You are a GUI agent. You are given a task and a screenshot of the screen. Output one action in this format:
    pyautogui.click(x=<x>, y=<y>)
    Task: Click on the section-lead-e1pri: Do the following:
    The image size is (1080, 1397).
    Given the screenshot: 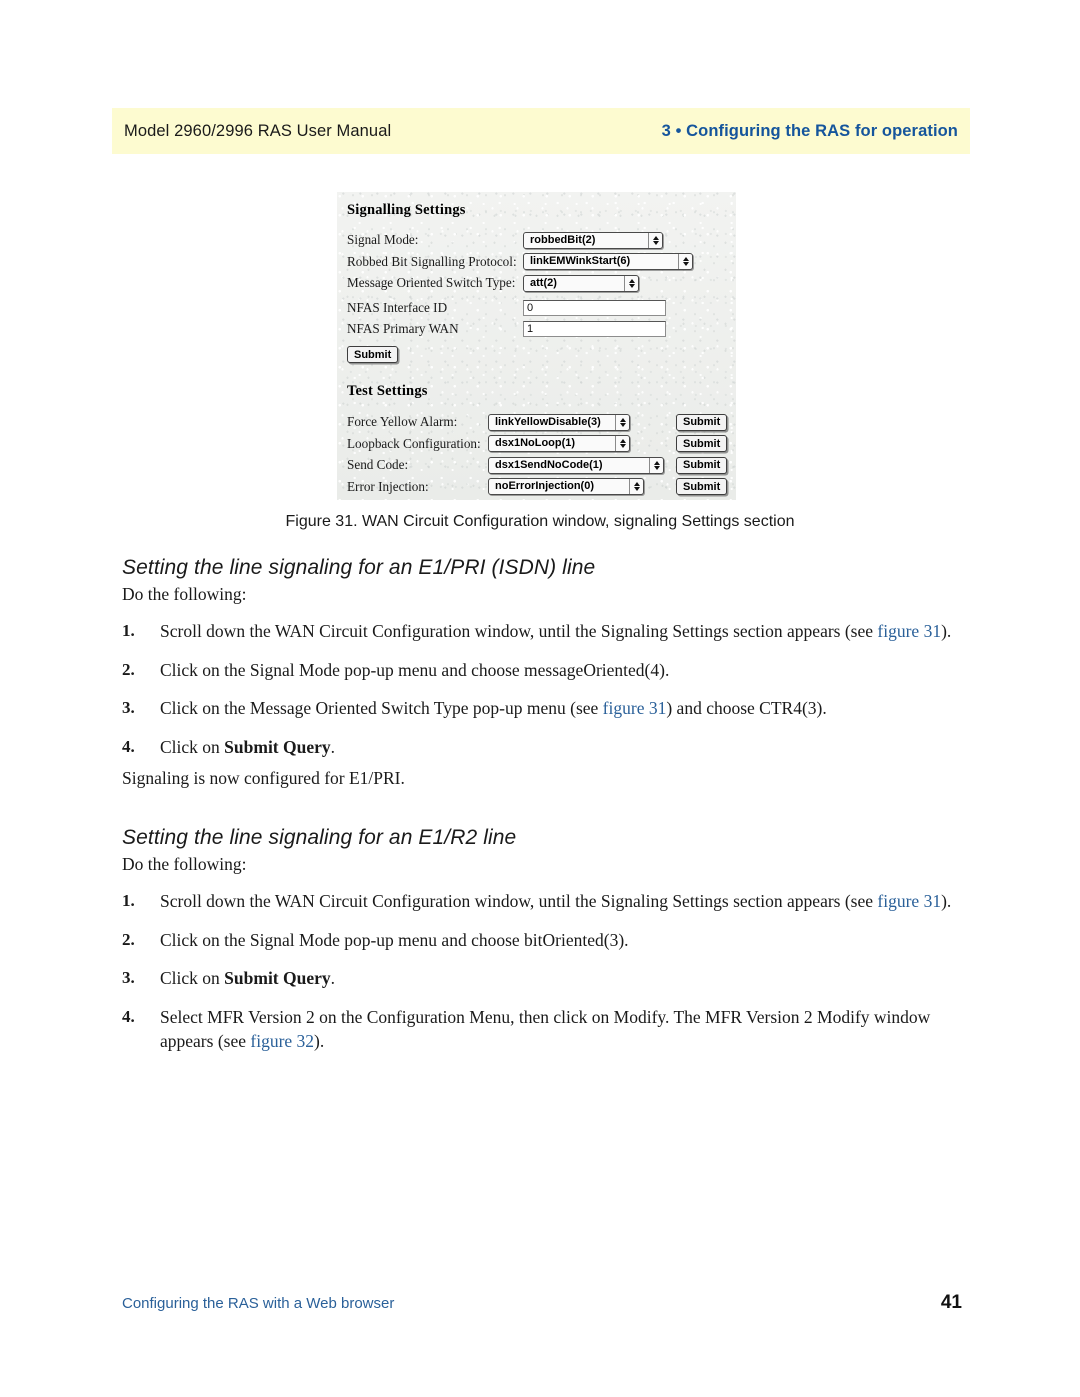 What is the action you would take?
    pyautogui.click(x=184, y=594)
    